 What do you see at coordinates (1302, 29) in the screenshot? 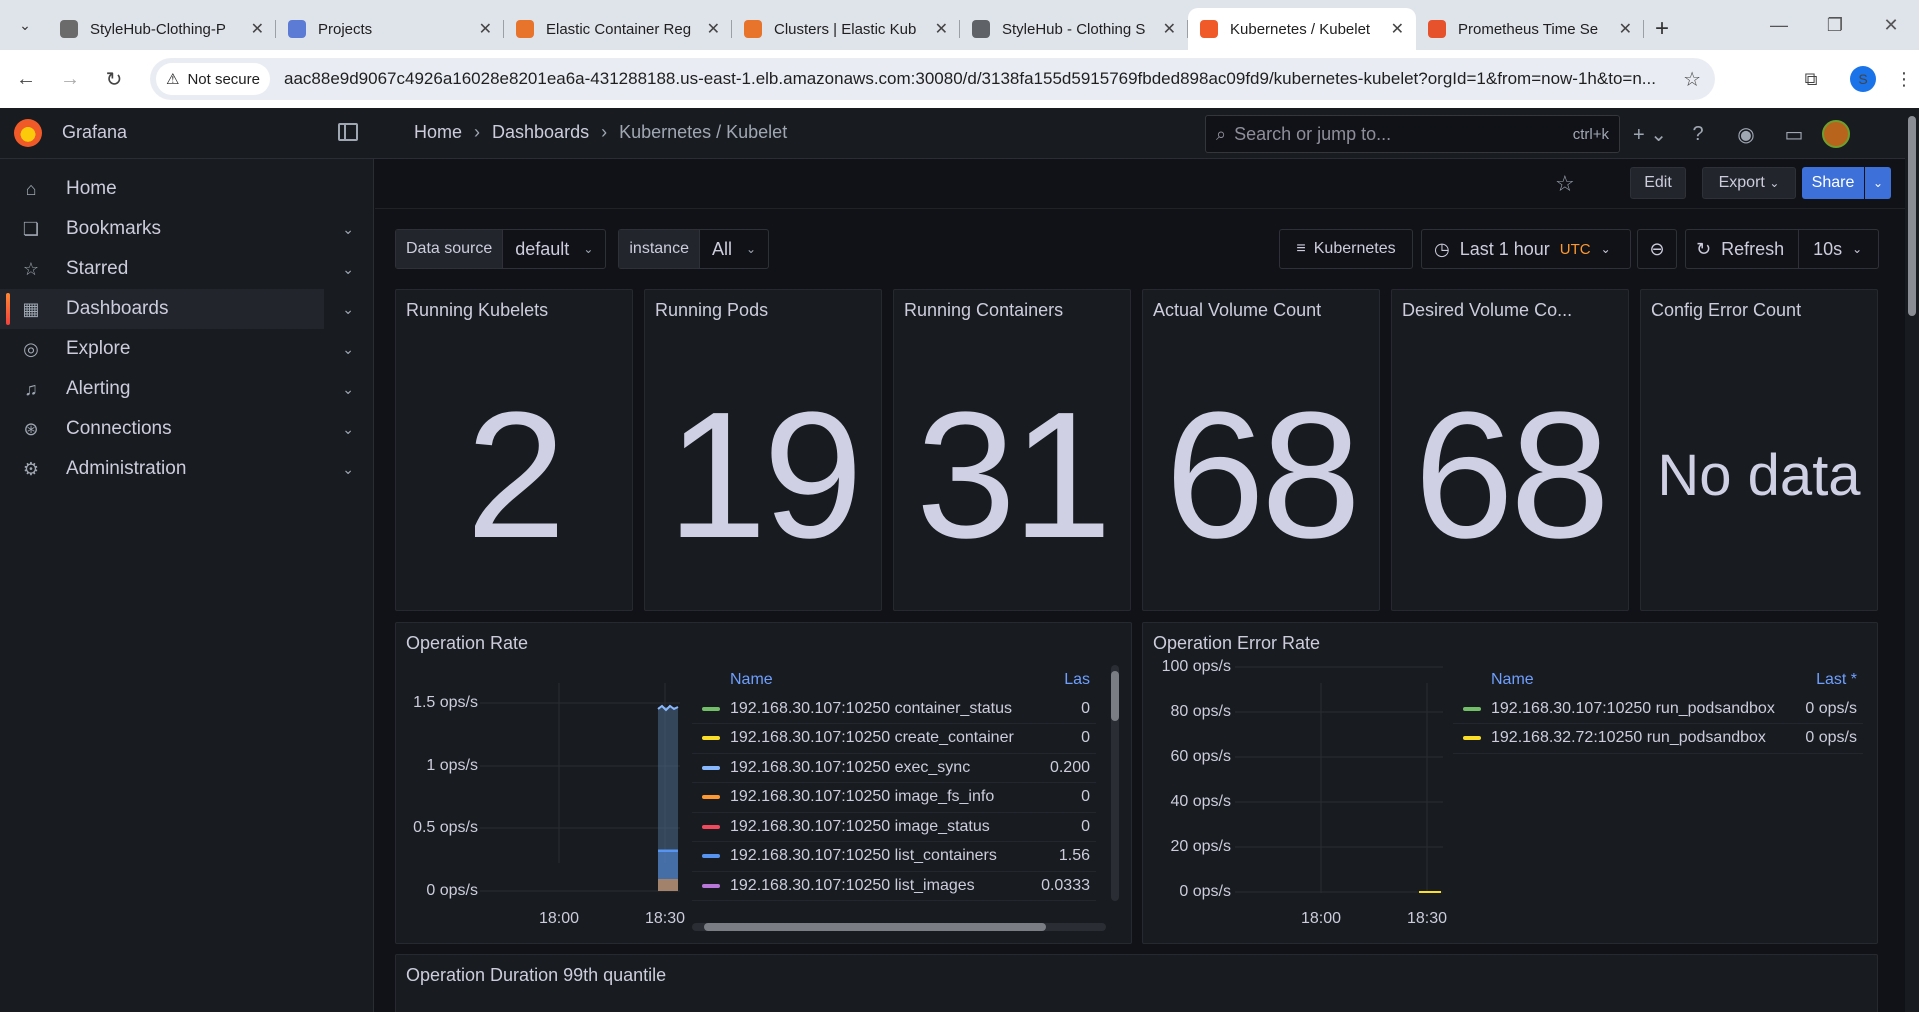
I see `browser-tab: Kubernetes / Kubelet ✕` at bounding box center [1302, 29].